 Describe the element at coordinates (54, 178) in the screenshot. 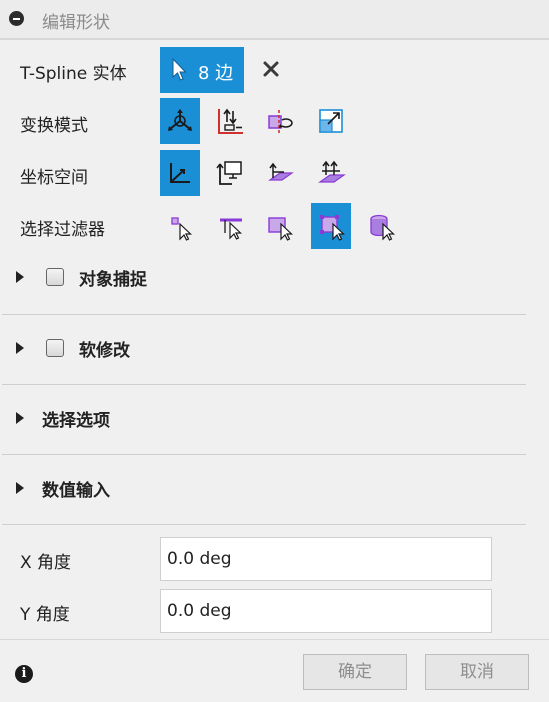

I see `coordinate-space-label: 坐标空间` at that location.